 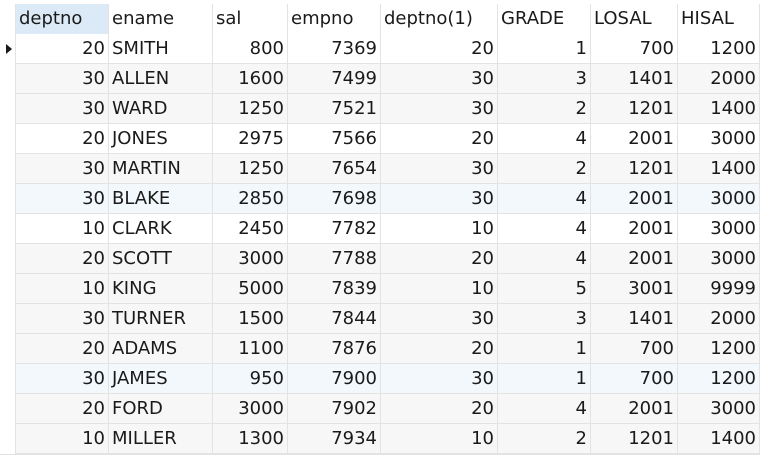 What do you see at coordinates (250, 349) in the screenshot?
I see `cell-sal: 1100` at bounding box center [250, 349].